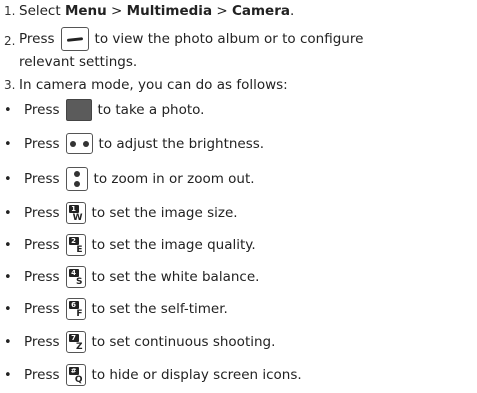  I want to click on item-text: to set the self-timer., so click(159, 309).